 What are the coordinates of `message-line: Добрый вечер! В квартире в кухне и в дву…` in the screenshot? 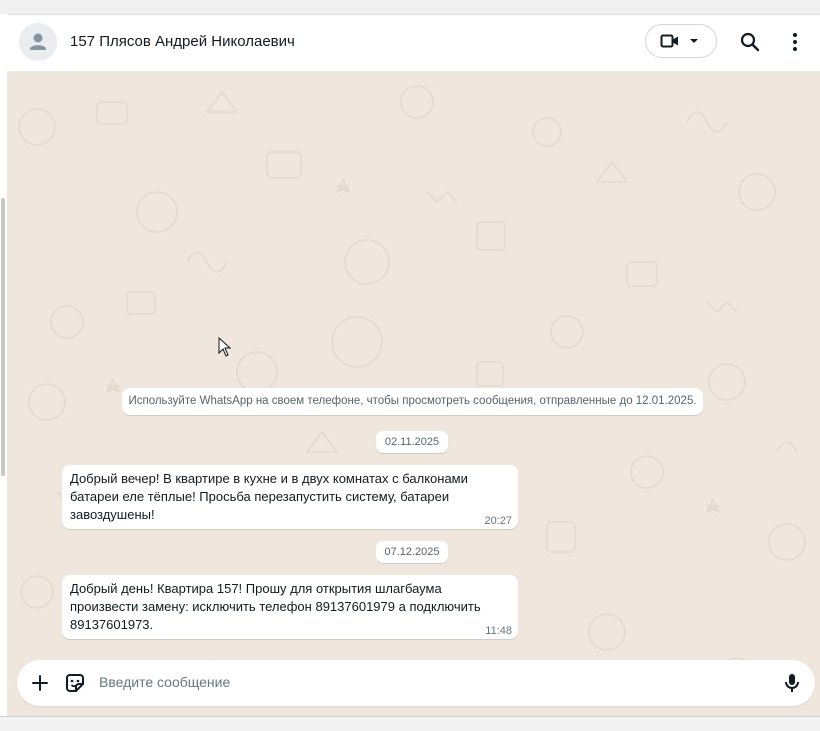 It's located at (269, 478).